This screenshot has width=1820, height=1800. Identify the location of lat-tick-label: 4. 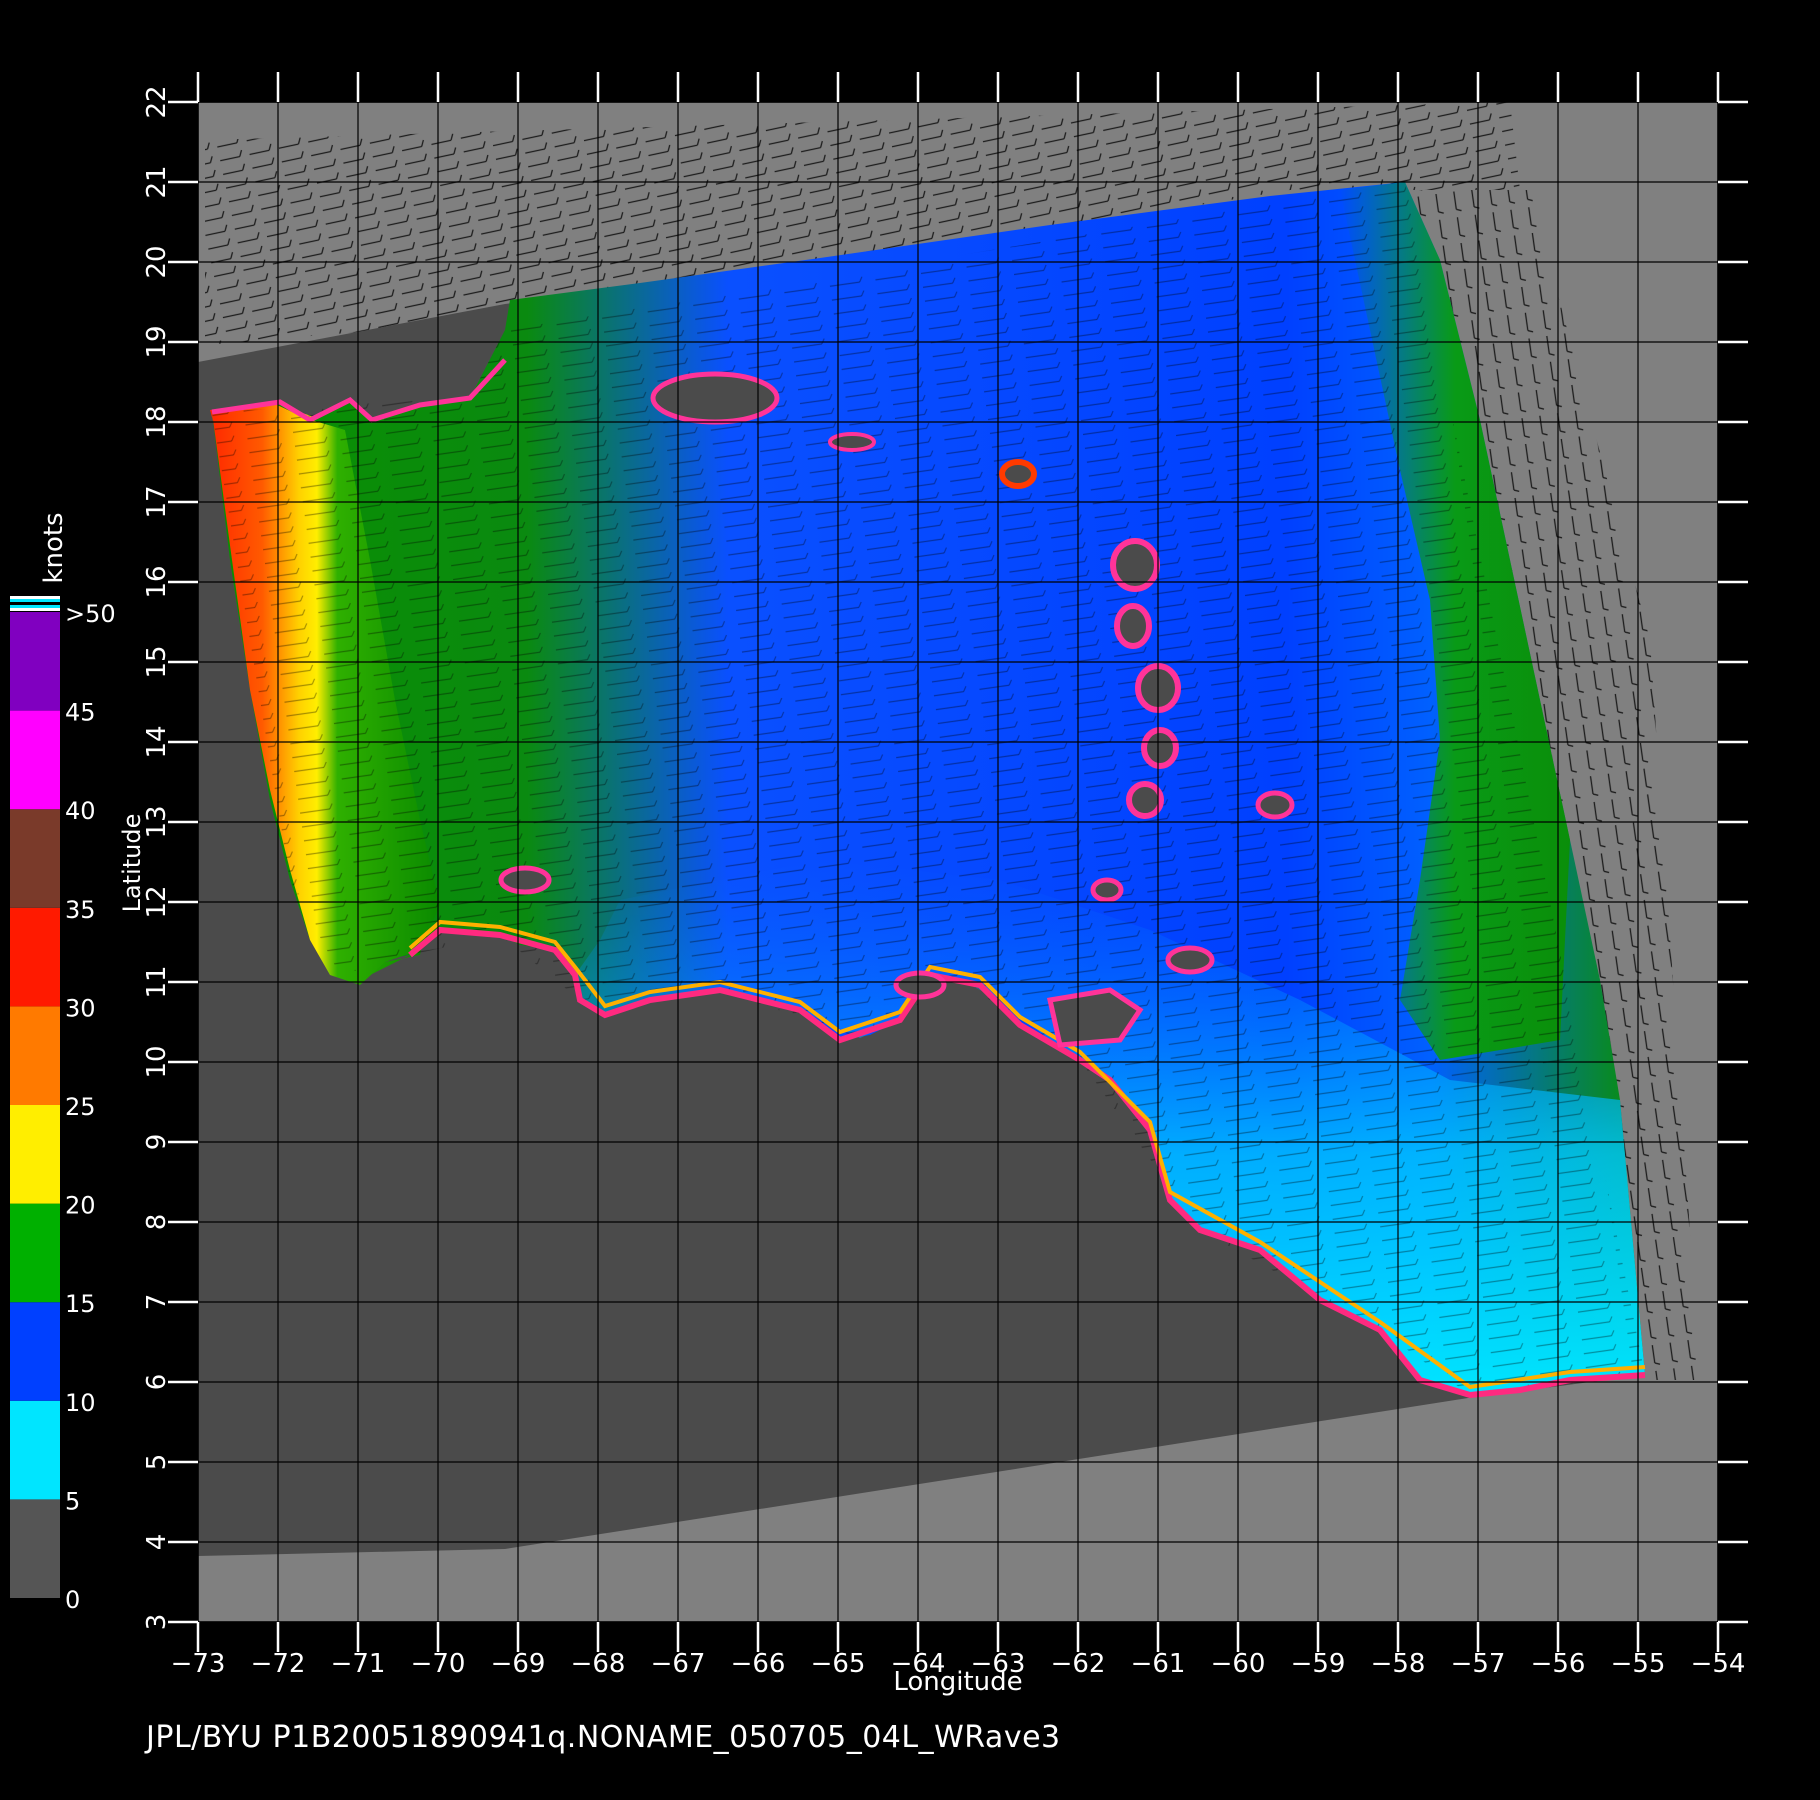
(157, 1542).